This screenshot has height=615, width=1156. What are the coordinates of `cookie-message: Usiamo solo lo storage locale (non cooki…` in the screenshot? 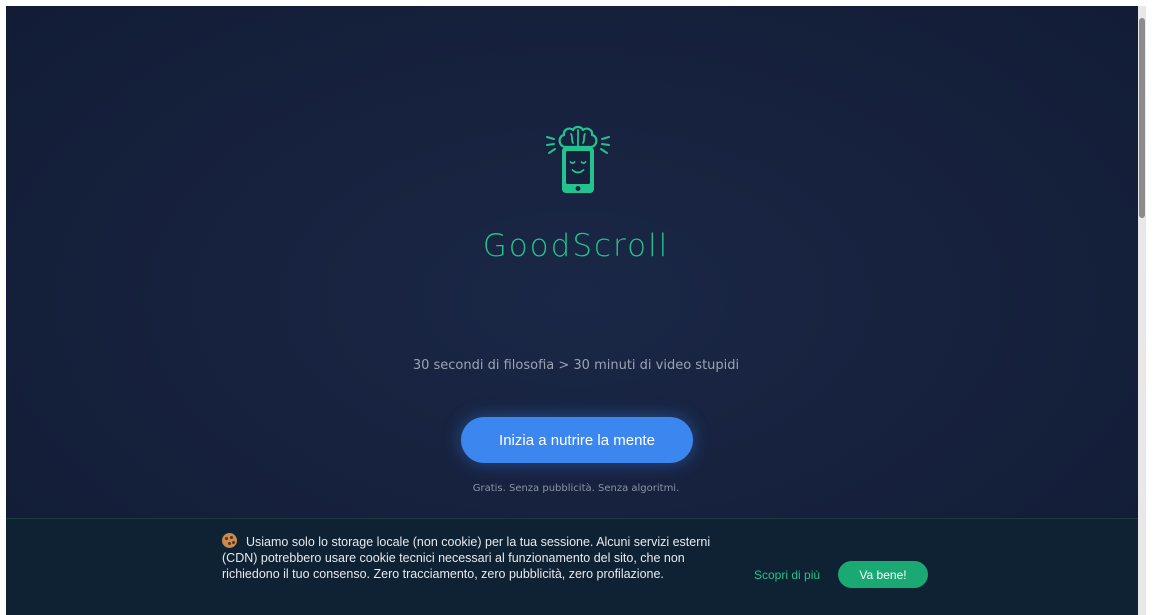 It's located at (472, 557).